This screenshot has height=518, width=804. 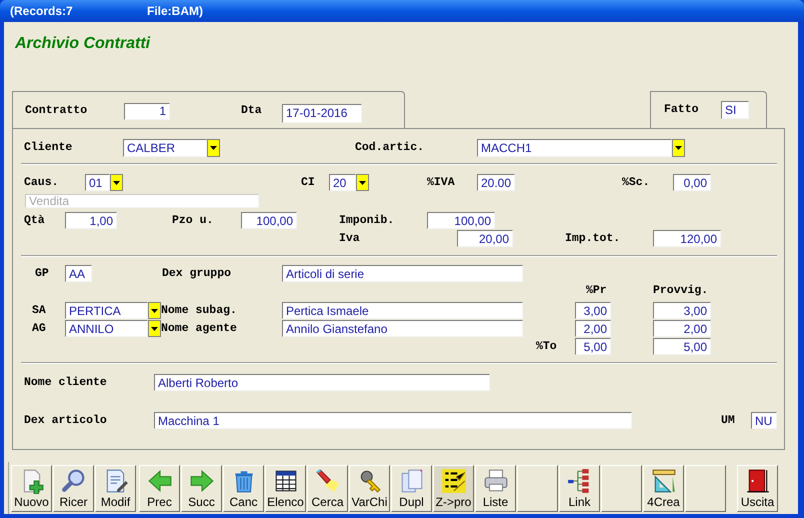 I want to click on right-arrow-icon, so click(x=201, y=481).